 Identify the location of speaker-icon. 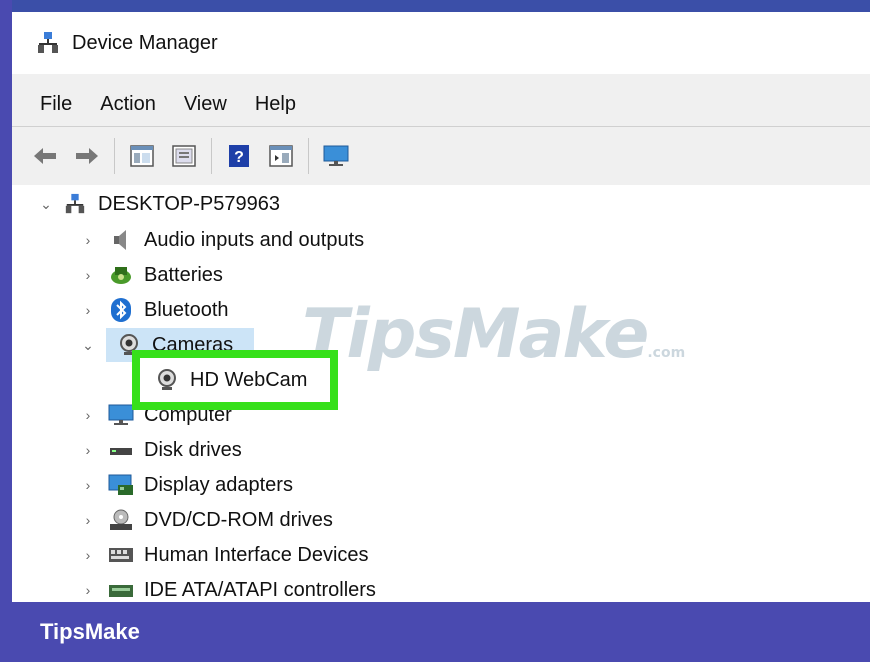
(121, 240).